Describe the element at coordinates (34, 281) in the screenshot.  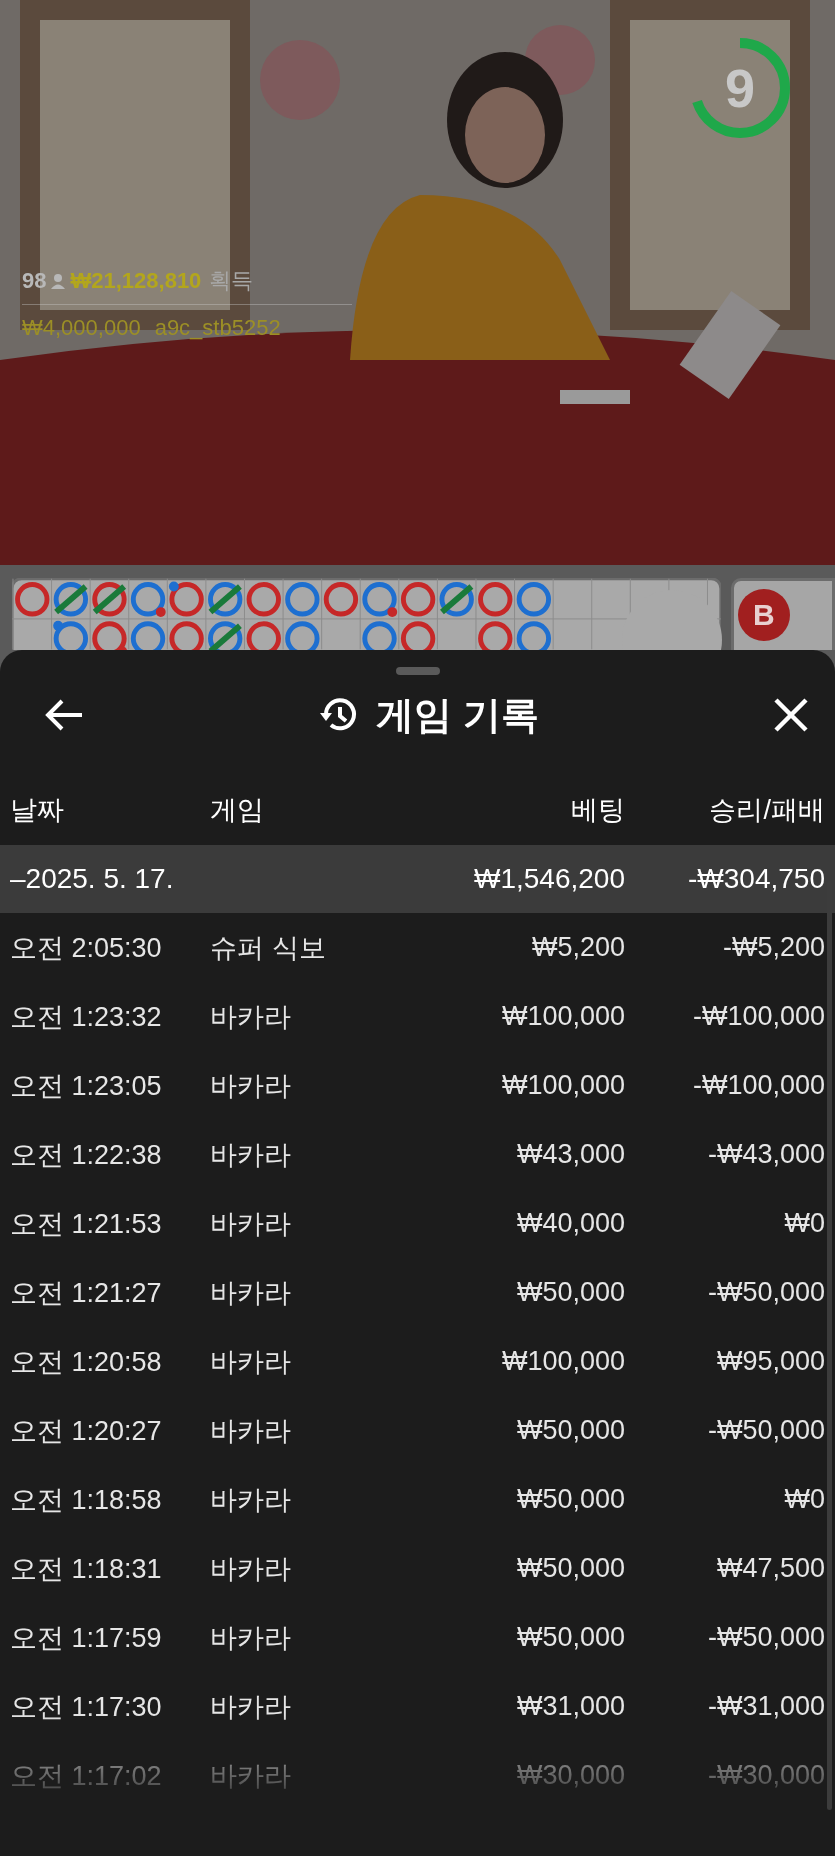
I see `player-count: 98` at that location.